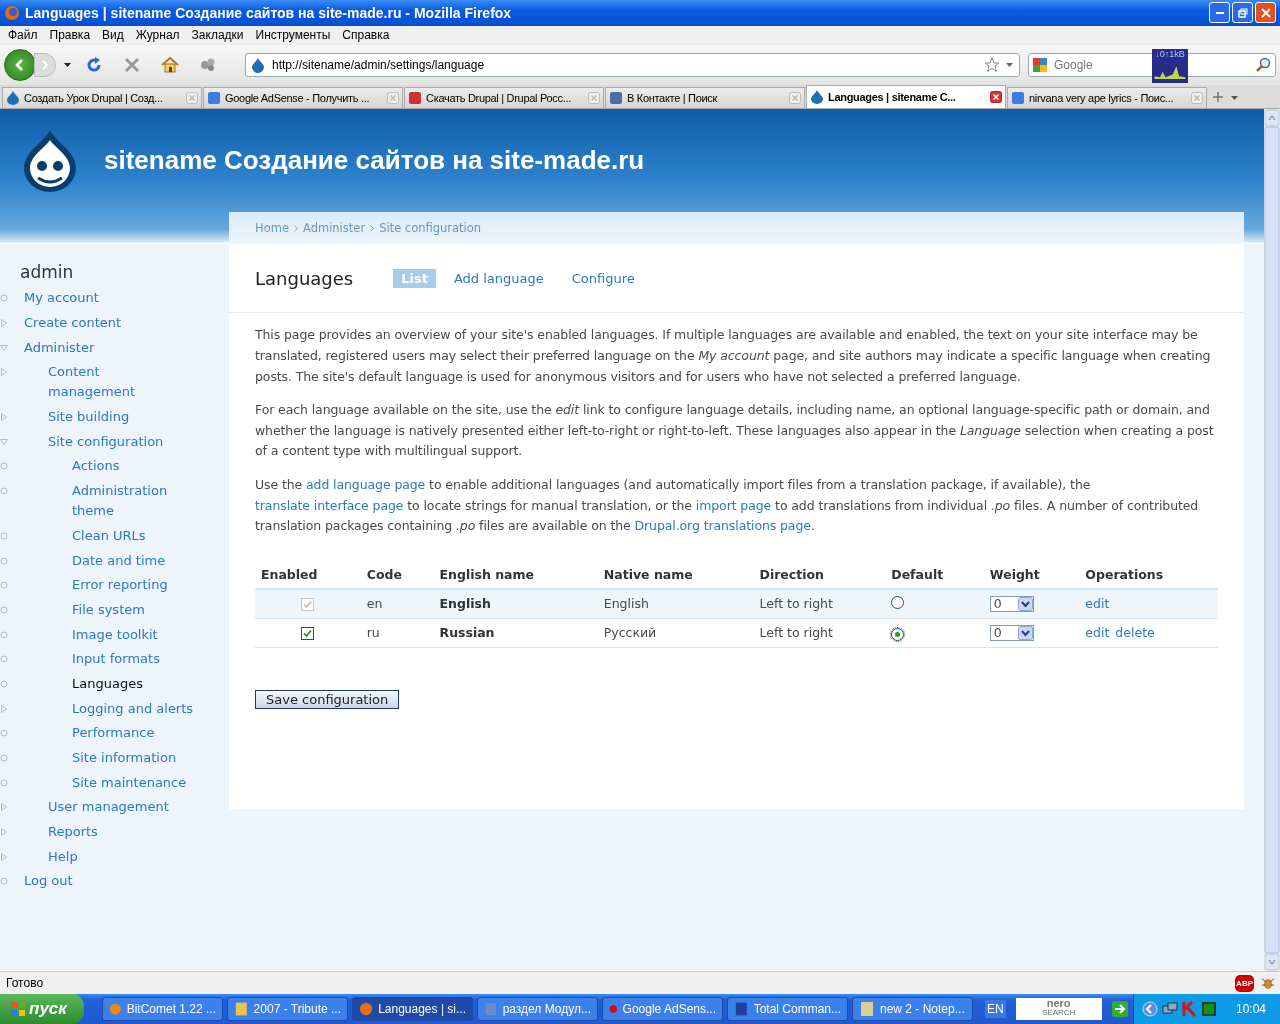 The image size is (1280, 1024). Describe the element at coordinates (616, 98) in the screenshot. I see `tab-favicon-icon` at that location.